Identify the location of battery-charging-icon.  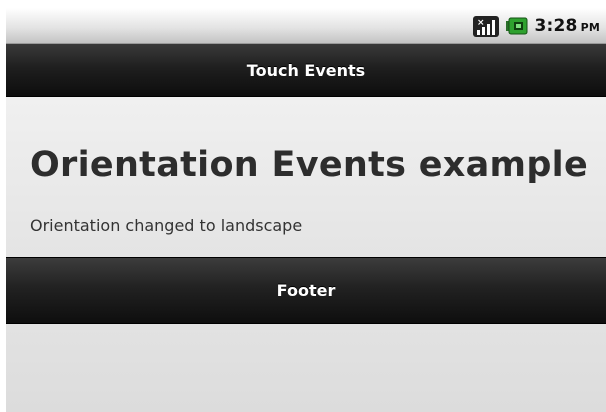
(517, 26).